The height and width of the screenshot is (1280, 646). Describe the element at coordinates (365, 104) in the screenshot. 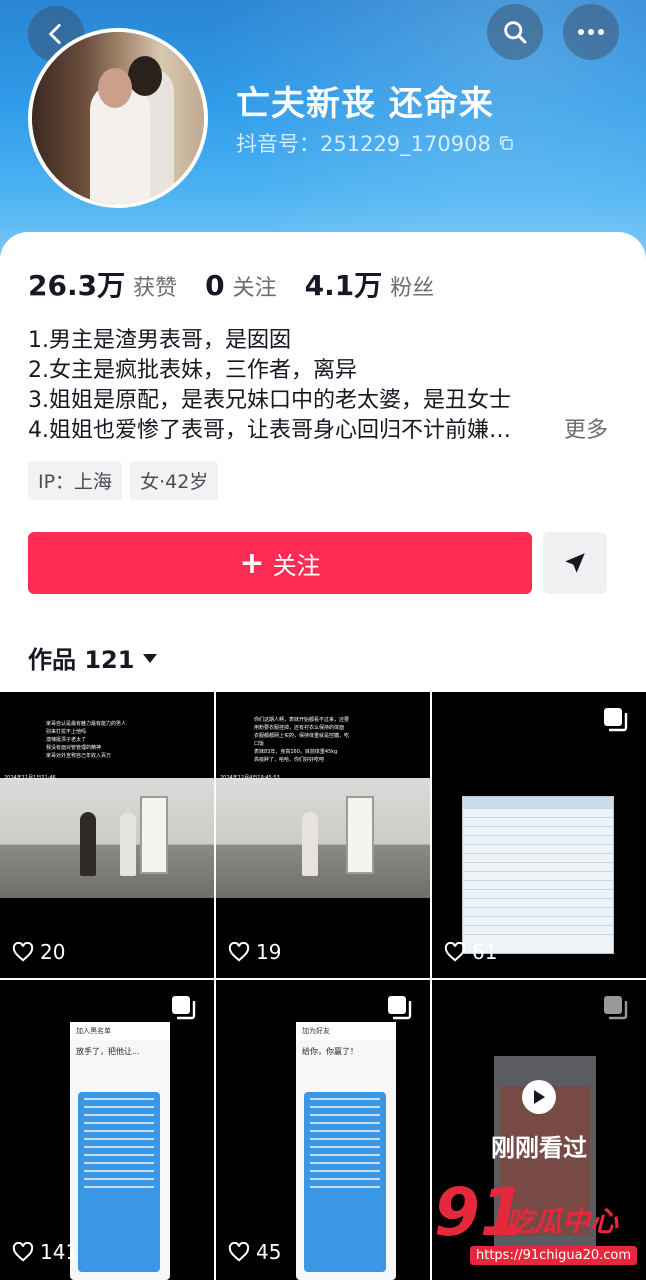

I see `profile-nickname: 亡夫新丧 还命来` at that location.